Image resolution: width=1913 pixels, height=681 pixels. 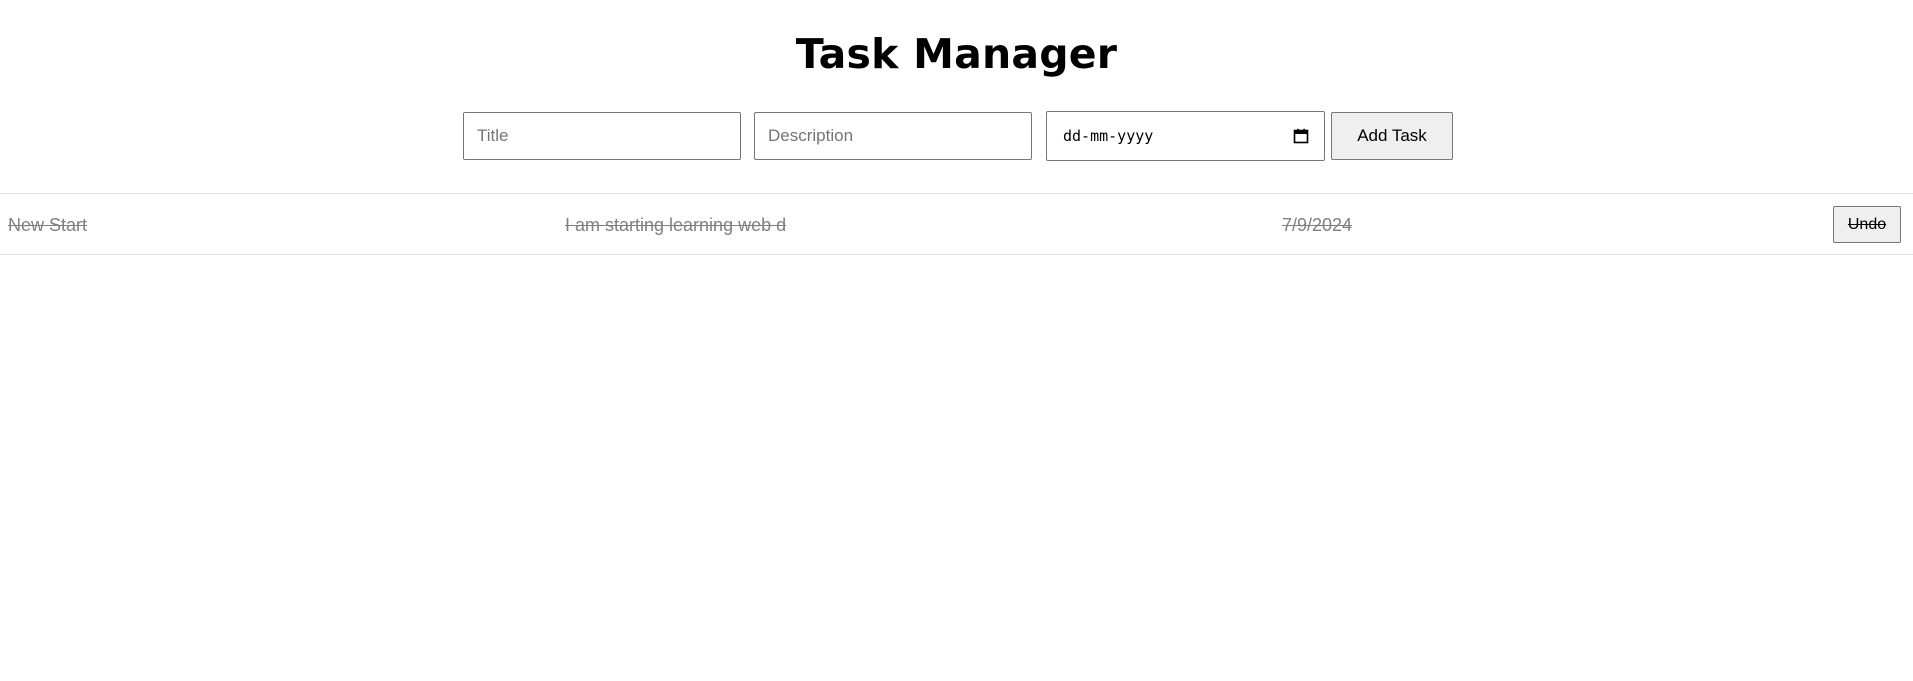 What do you see at coordinates (48, 225) in the screenshot?
I see `task-title: New Start` at bounding box center [48, 225].